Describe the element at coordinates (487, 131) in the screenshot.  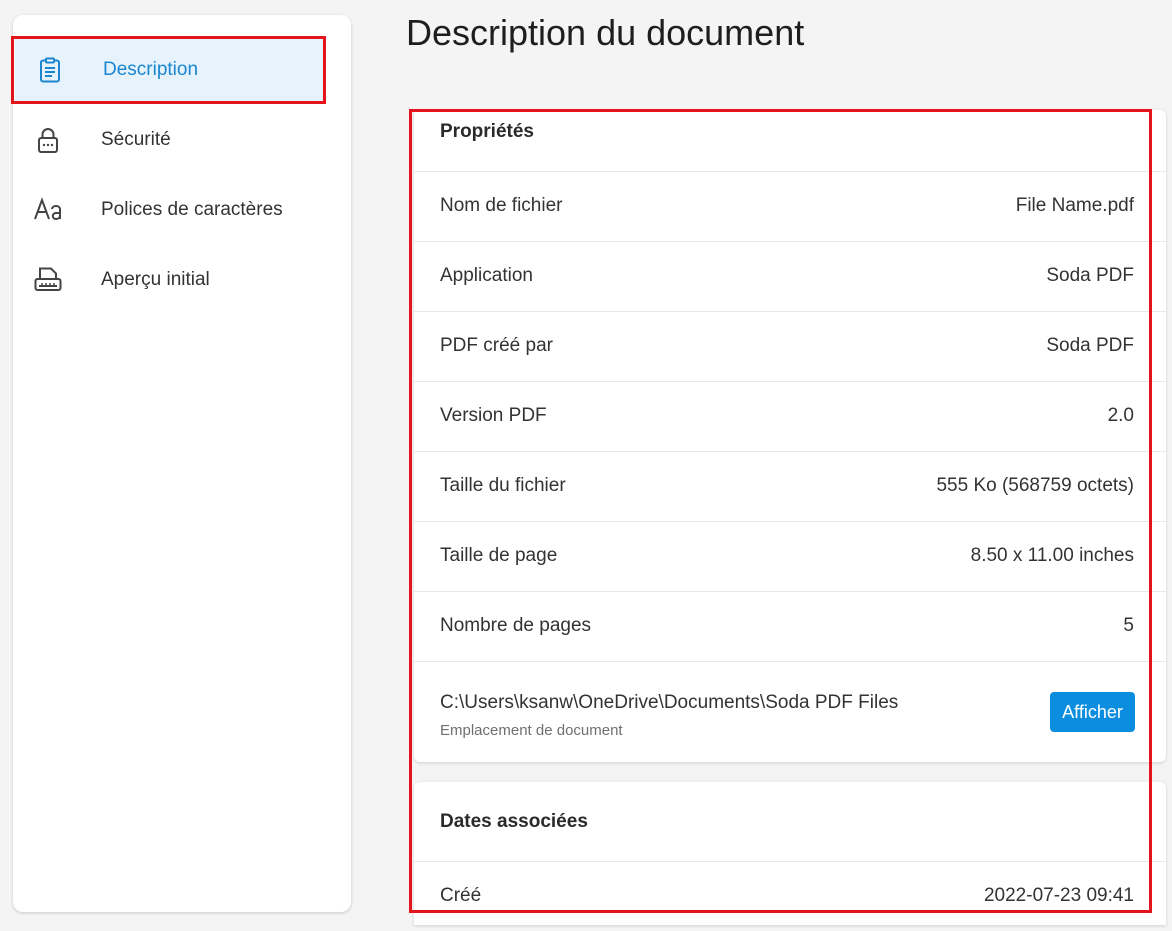
I see `properties-header: Propriétés` at that location.